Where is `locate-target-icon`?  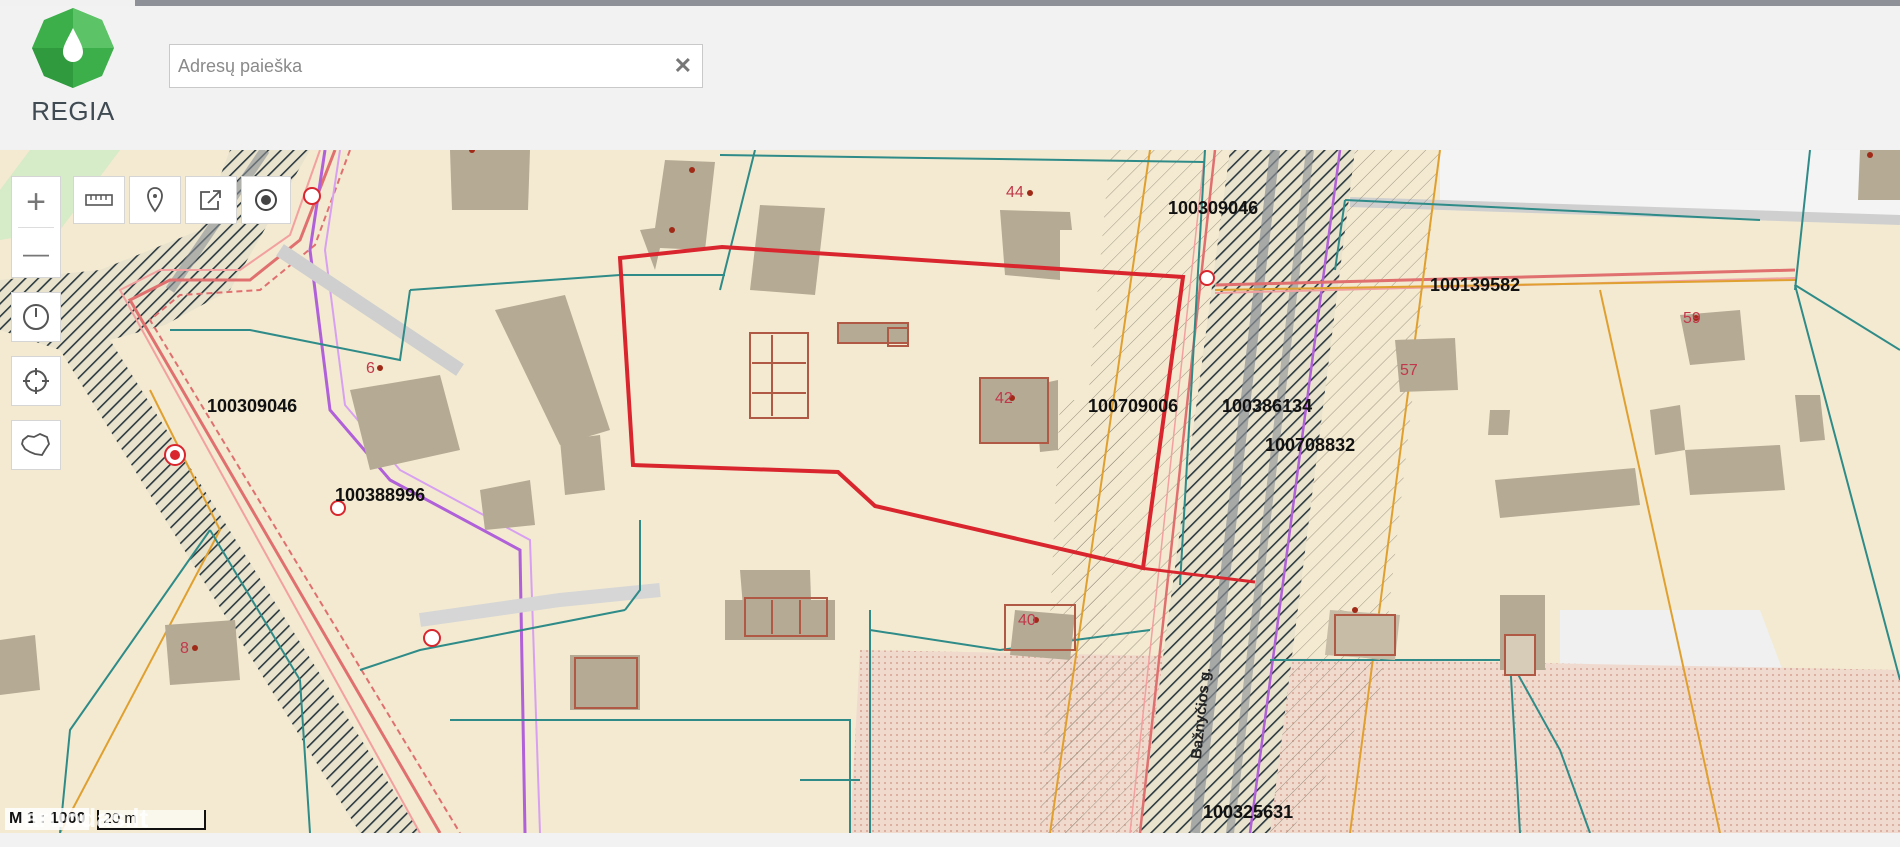
locate-target-icon is located at coordinates (266, 200).